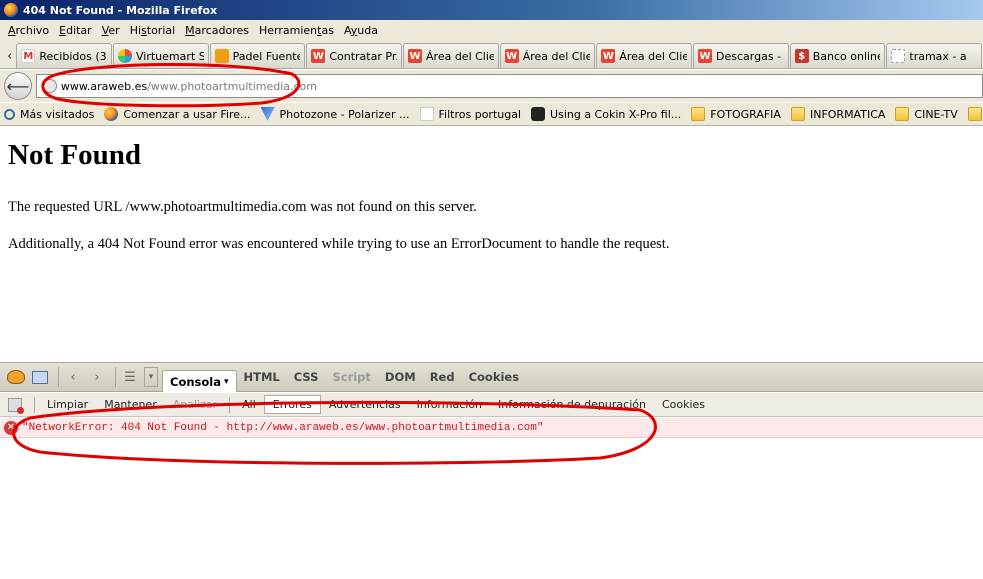 Image resolution: width=983 pixels, height=579 pixels. I want to click on persist-button: Mantener, so click(130, 404).